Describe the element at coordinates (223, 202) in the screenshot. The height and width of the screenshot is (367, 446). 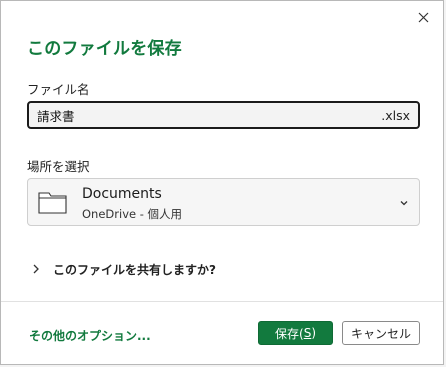
I see `location-picker: Documents OneDrive - 個人用` at that location.